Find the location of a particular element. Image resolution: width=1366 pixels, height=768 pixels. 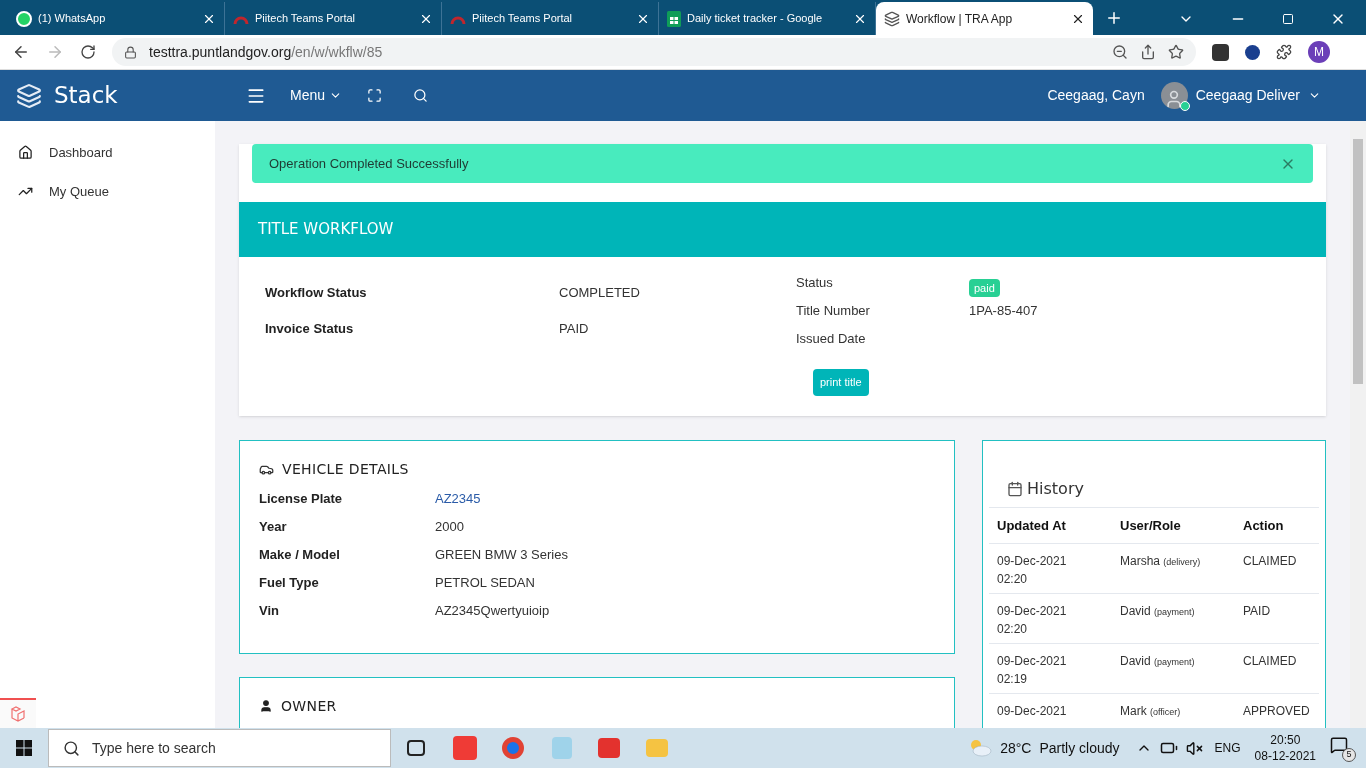

section-header: TITLE WORKFLOW is located at coordinates (782, 229).